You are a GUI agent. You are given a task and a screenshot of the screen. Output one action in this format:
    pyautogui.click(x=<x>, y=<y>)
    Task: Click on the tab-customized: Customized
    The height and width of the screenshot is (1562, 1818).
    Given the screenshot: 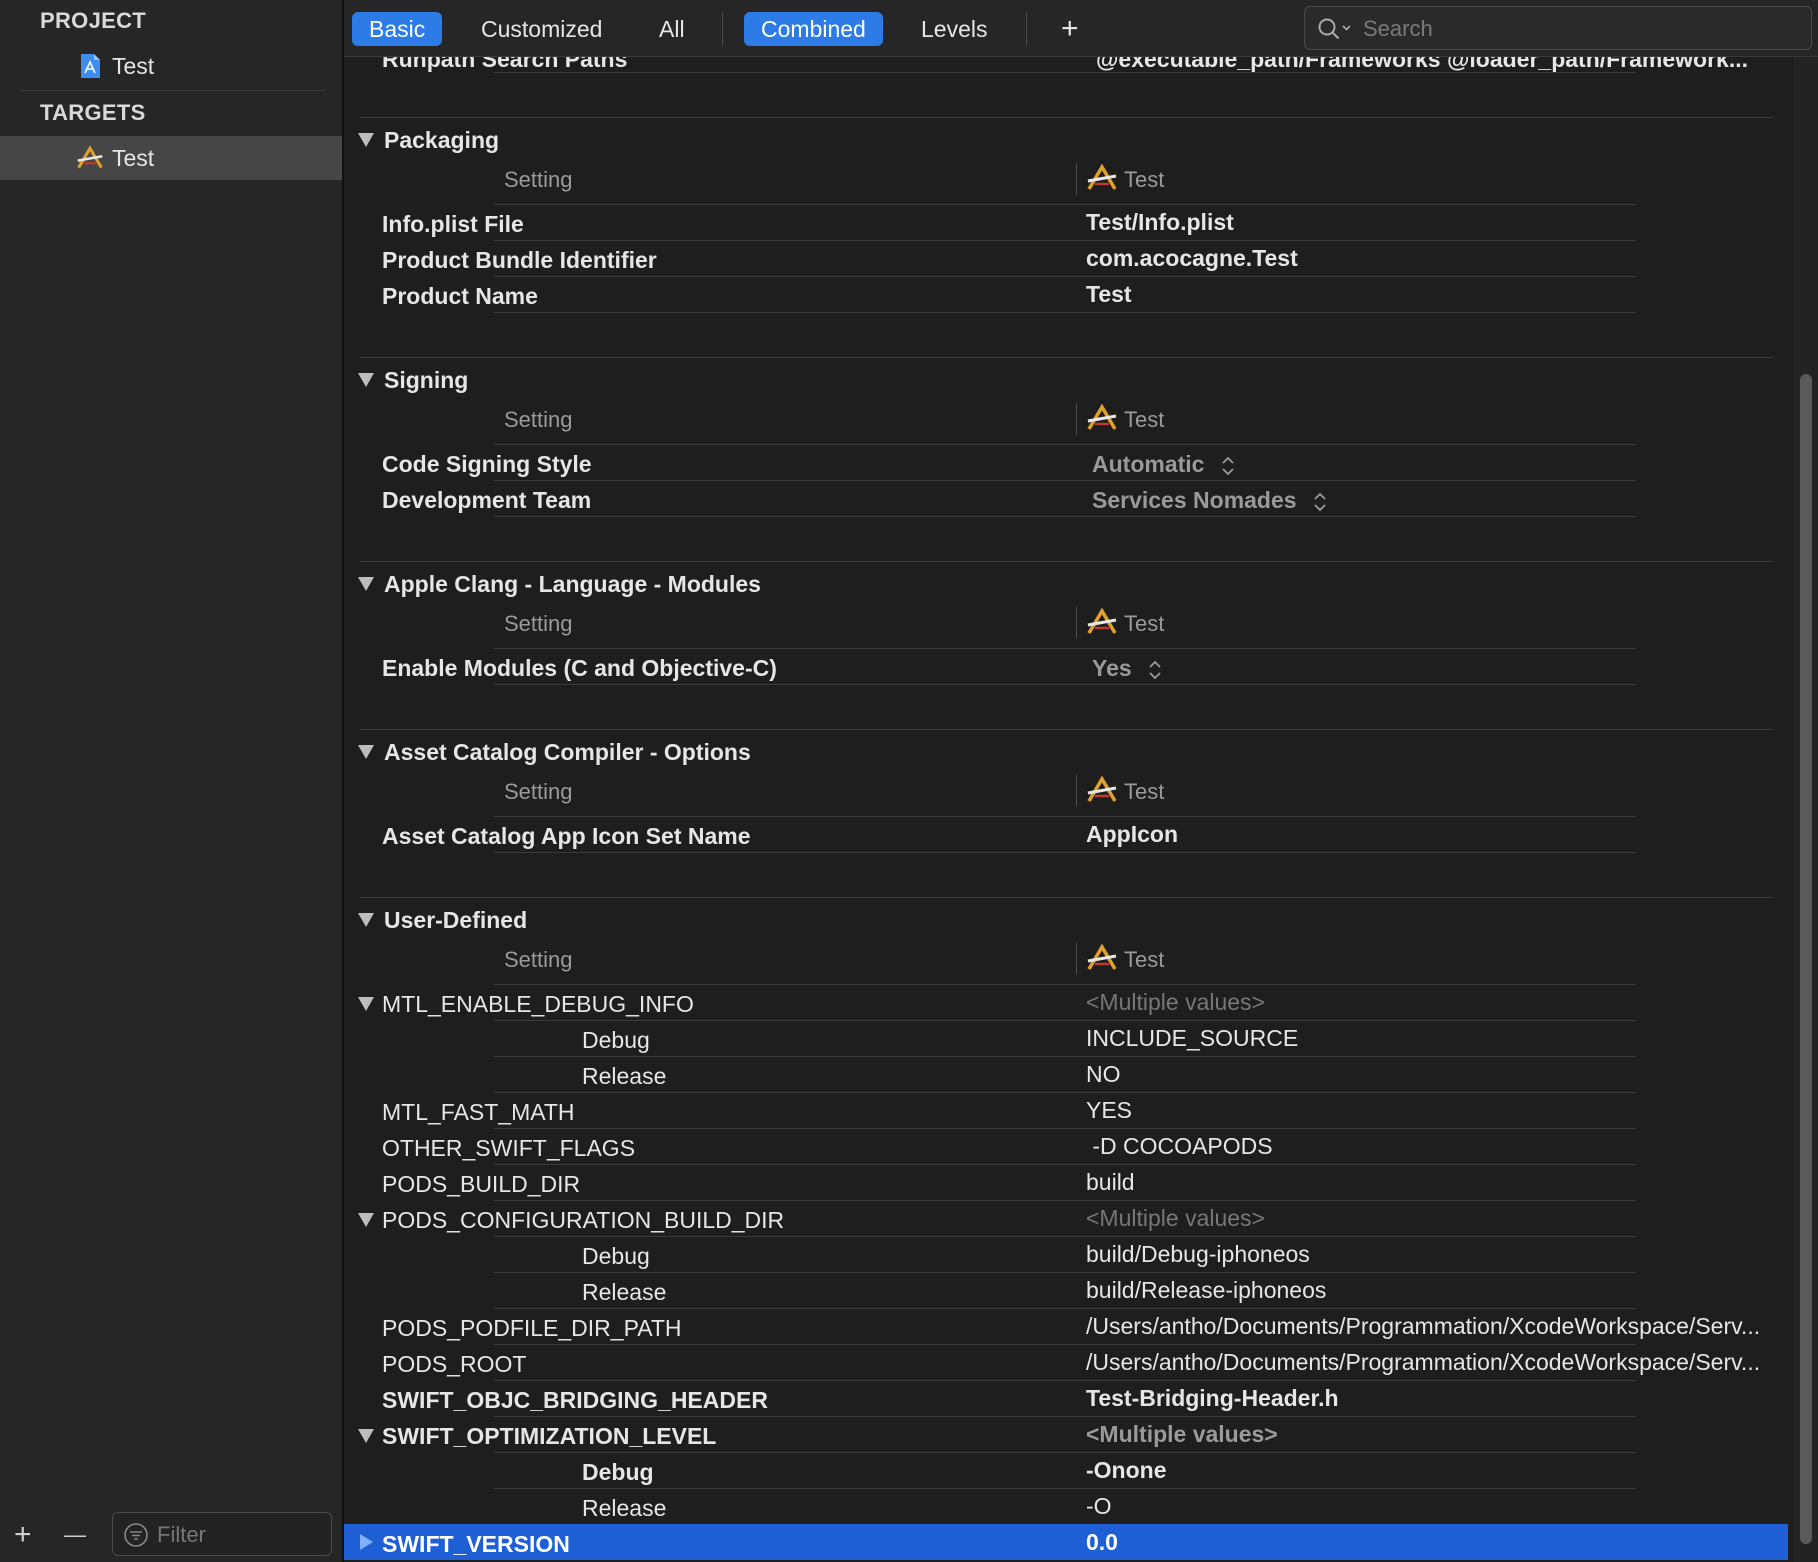 What is the action you would take?
    pyautogui.click(x=541, y=29)
    